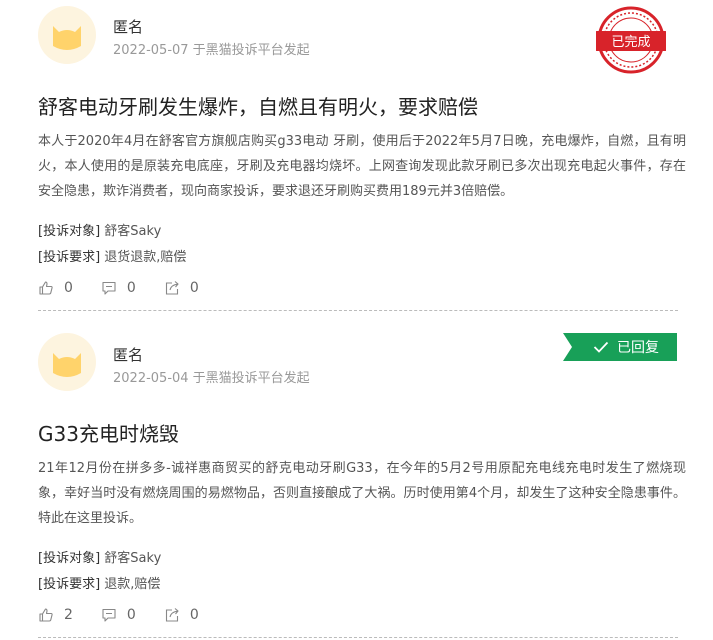 This screenshot has width=713, height=640. Describe the element at coordinates (108, 432) in the screenshot. I see `complaint-title: G33充电时烧毁` at that location.